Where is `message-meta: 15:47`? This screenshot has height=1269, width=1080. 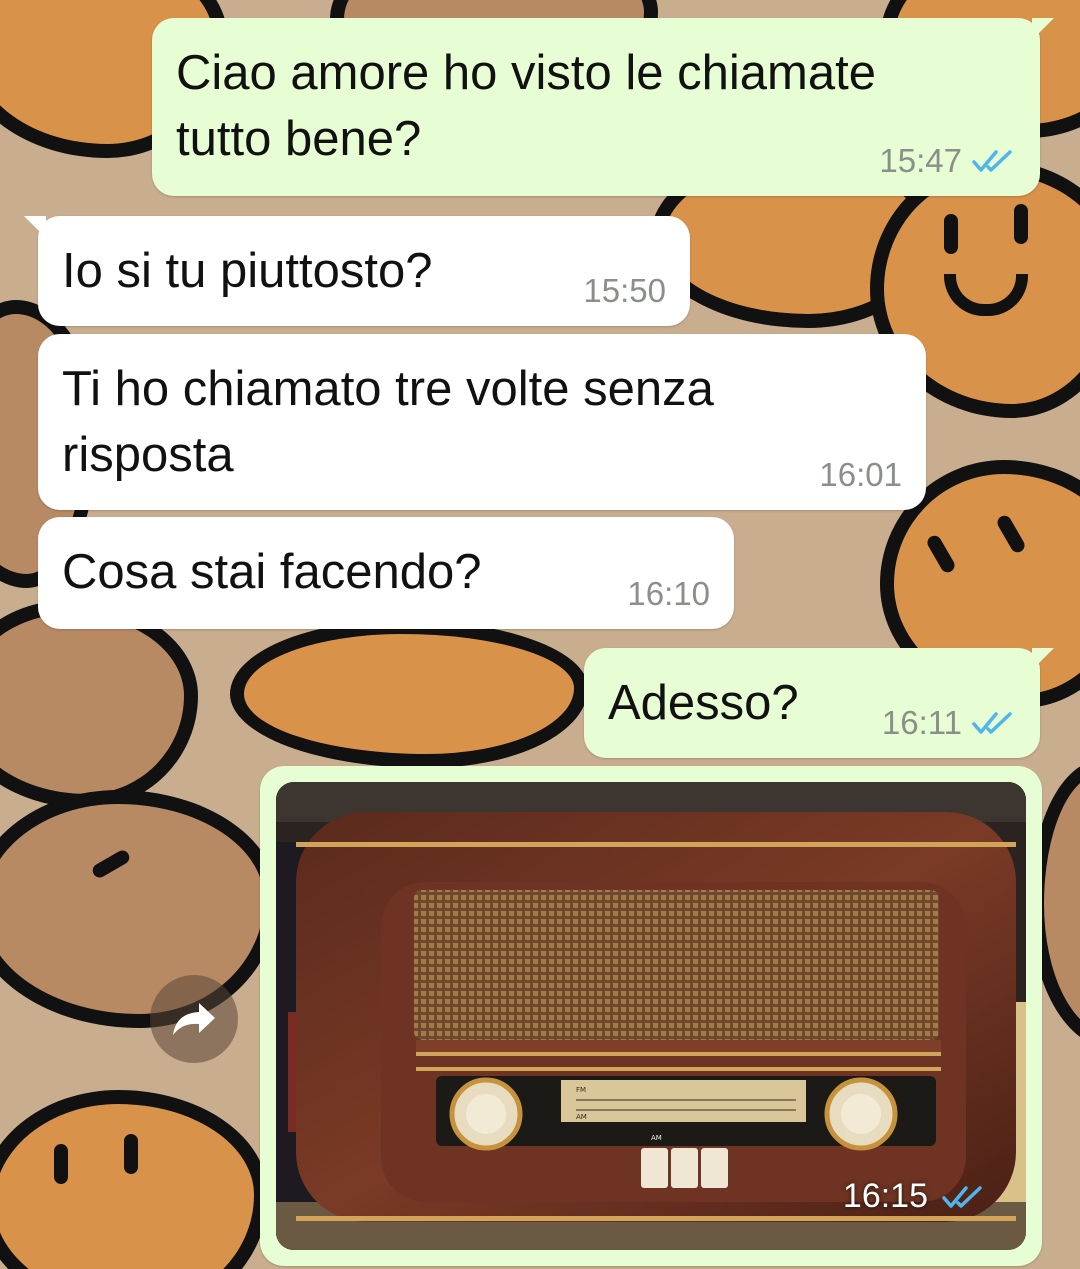 message-meta: 15:47 is located at coordinates (947, 161).